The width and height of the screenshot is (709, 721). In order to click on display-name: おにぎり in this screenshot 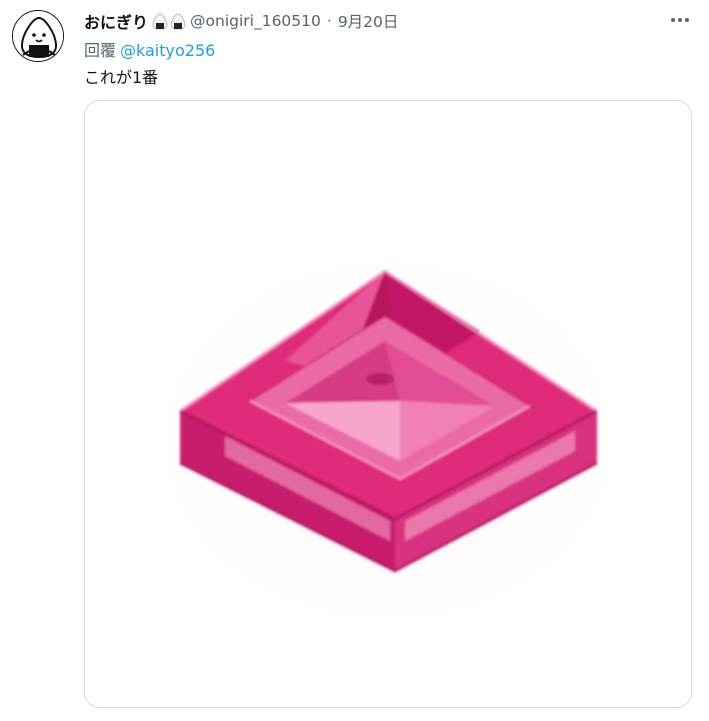, I will do `click(116, 21)`.